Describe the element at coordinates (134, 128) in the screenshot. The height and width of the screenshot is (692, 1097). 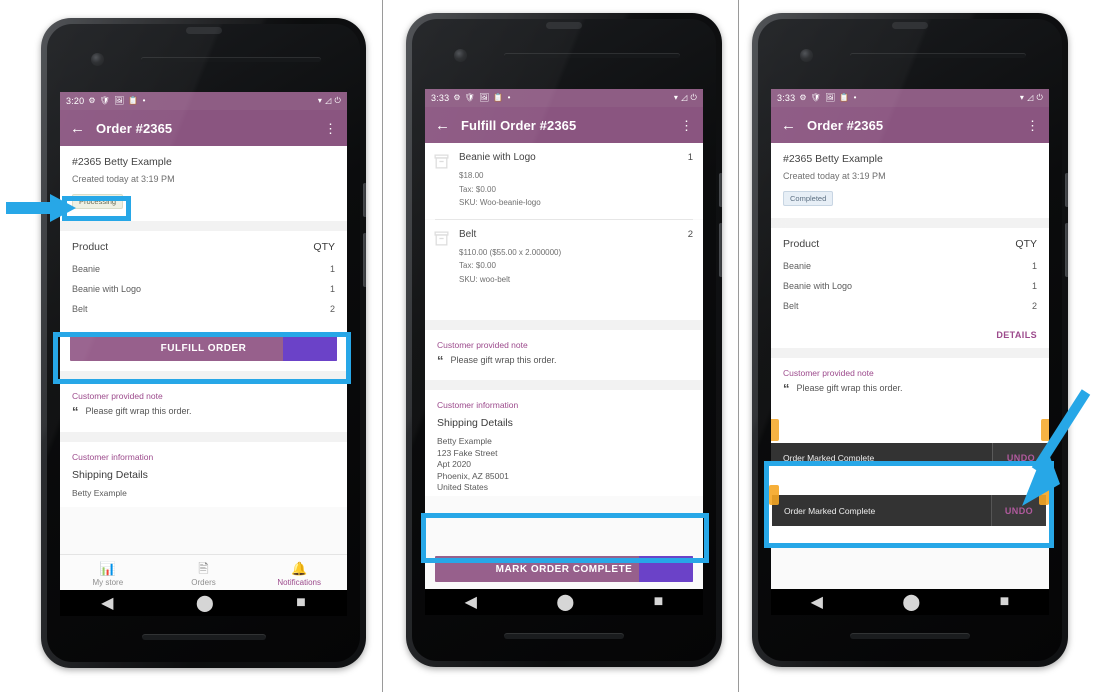
I see `page-title: Order #2365` at that location.